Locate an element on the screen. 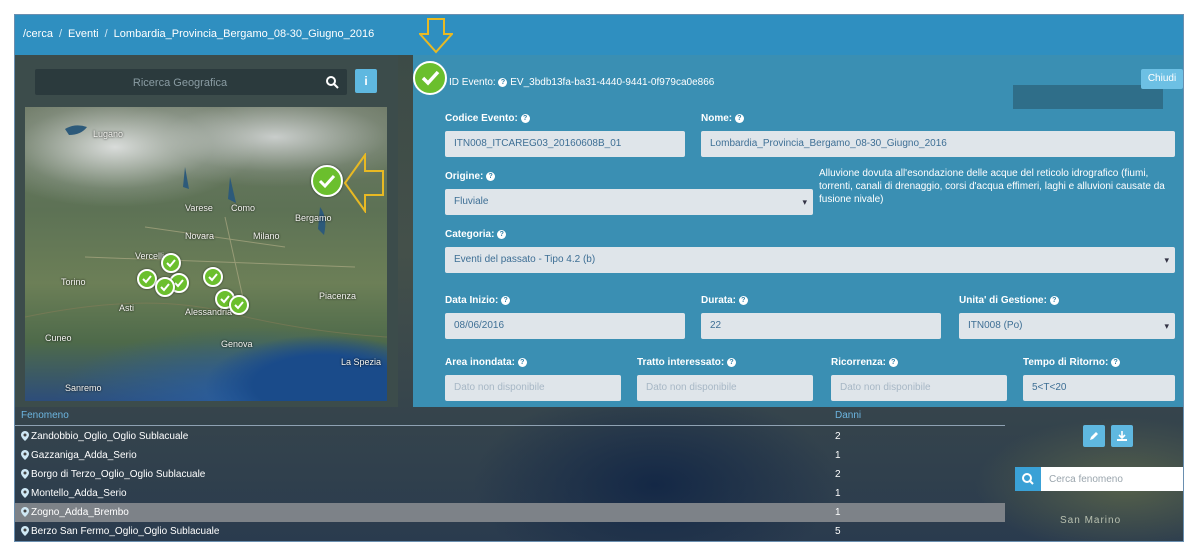 The width and height of the screenshot is (1197, 548). fenomeno-search-input is located at coordinates (1112, 479).